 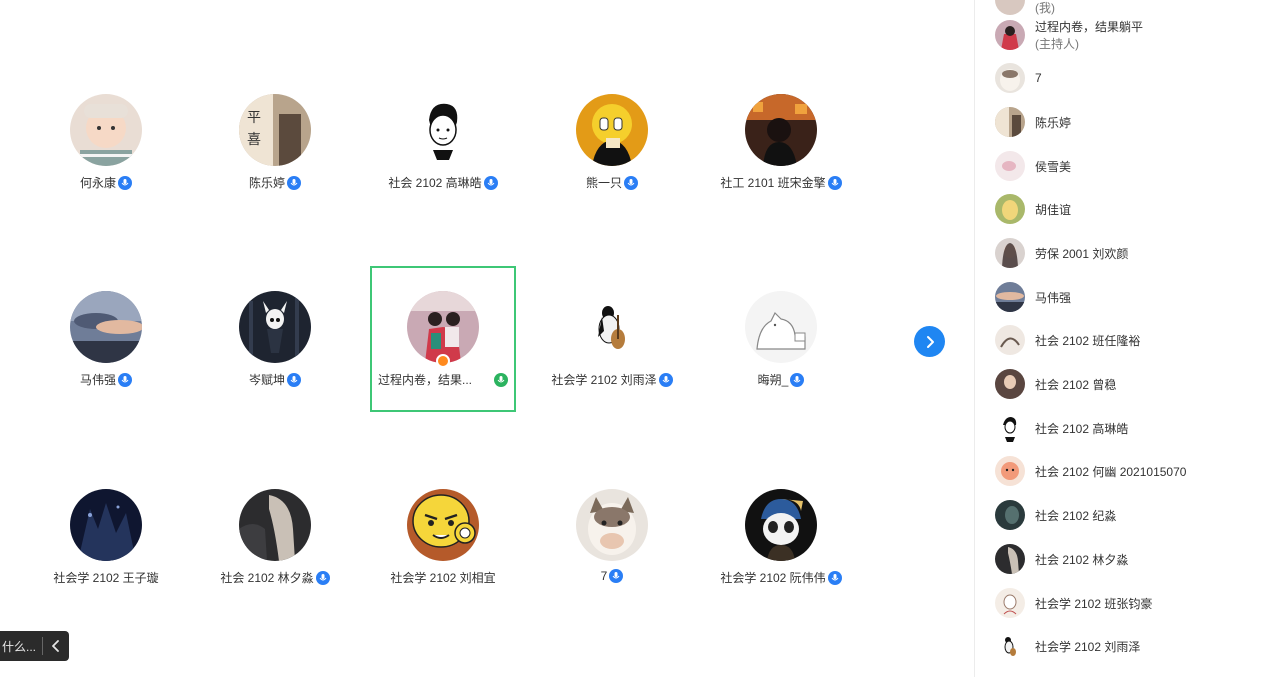 What do you see at coordinates (443, 167) in the screenshot?
I see `participant-tile: 社会 2102 高琳皓` at bounding box center [443, 167].